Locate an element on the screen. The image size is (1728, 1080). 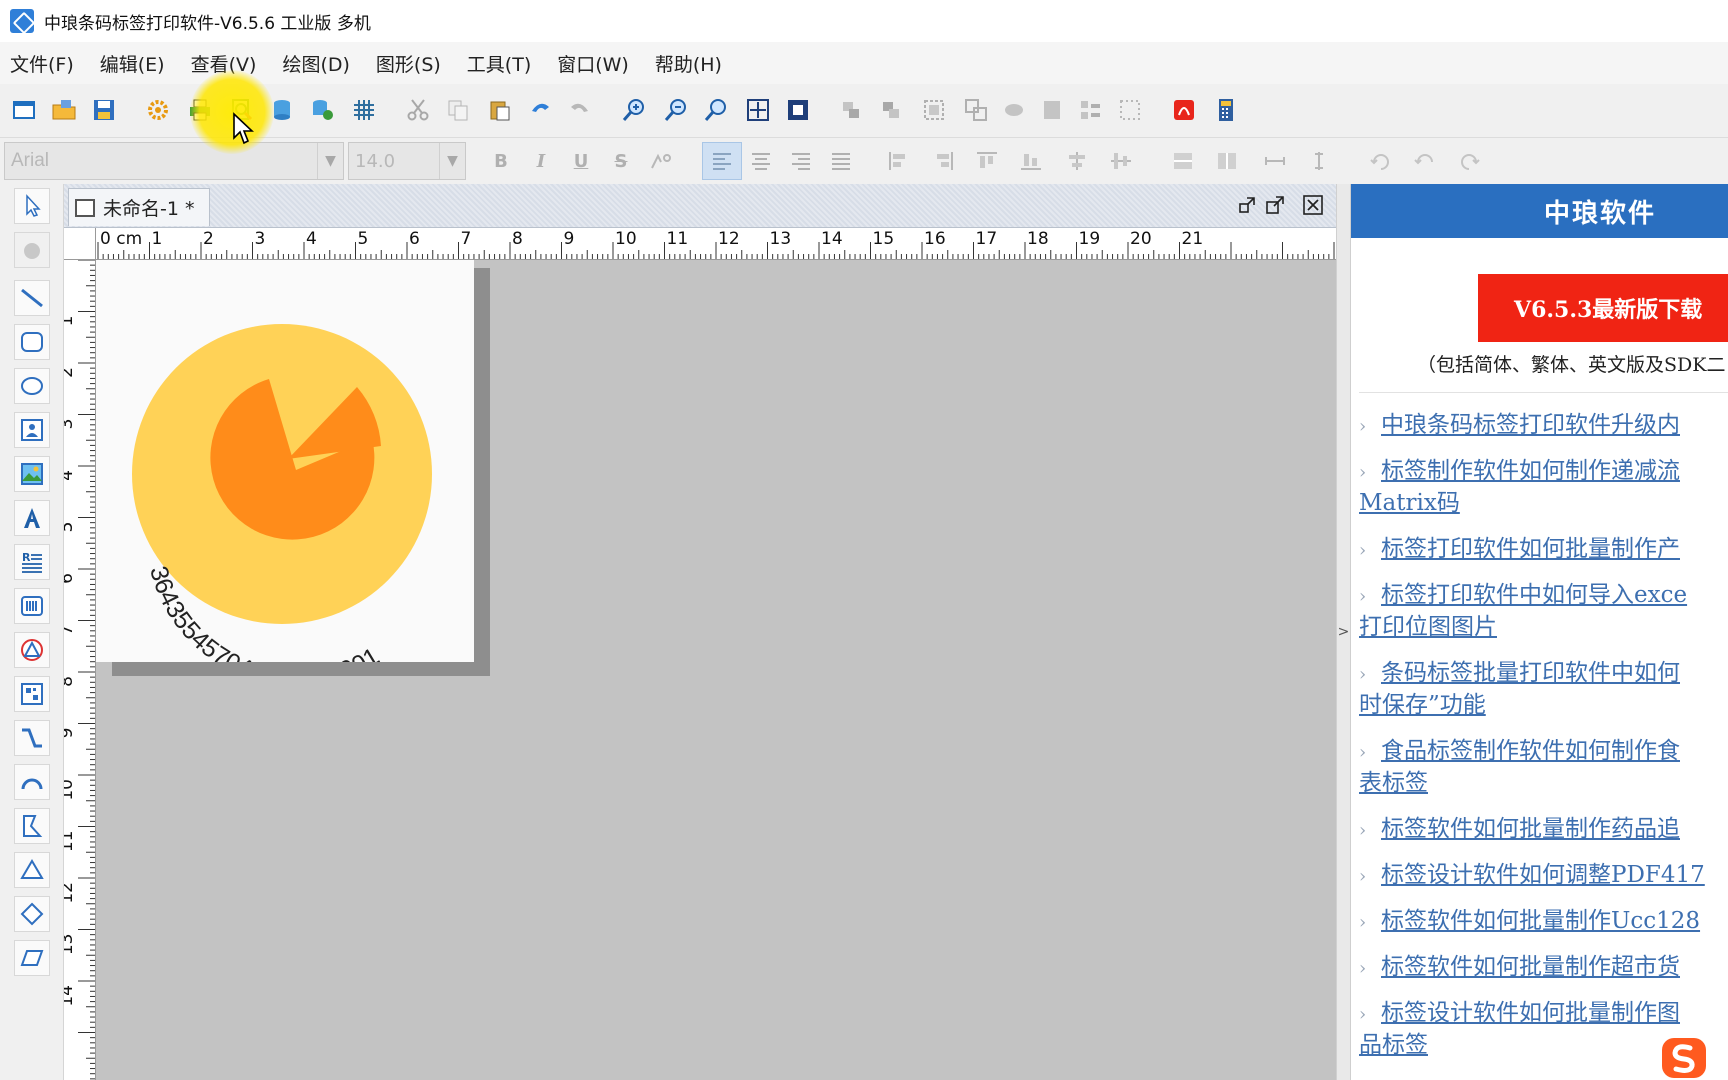
arc-tool is located at coordinates (32, 782).